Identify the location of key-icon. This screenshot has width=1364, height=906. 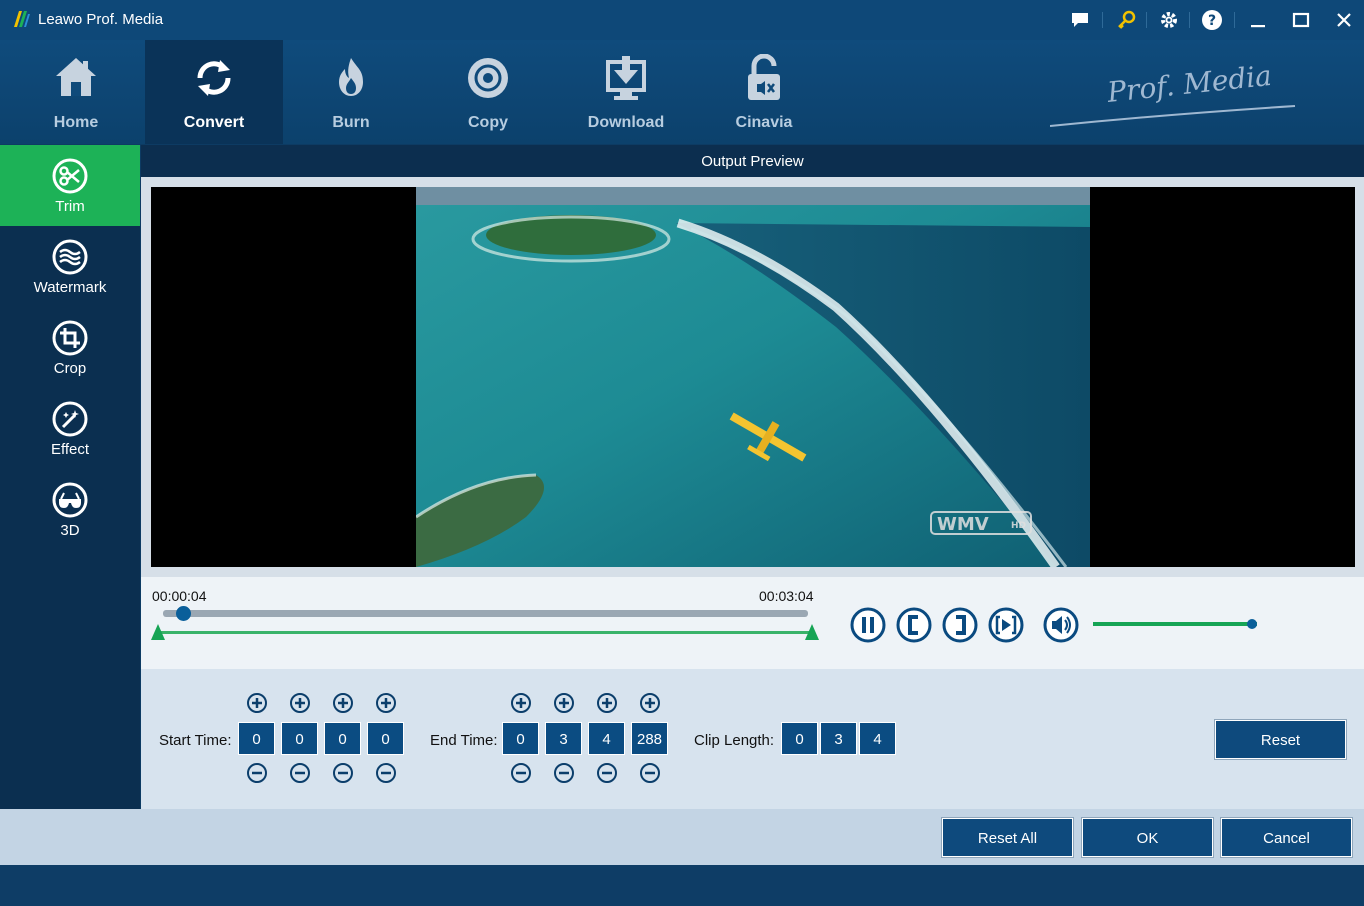
(1126, 20).